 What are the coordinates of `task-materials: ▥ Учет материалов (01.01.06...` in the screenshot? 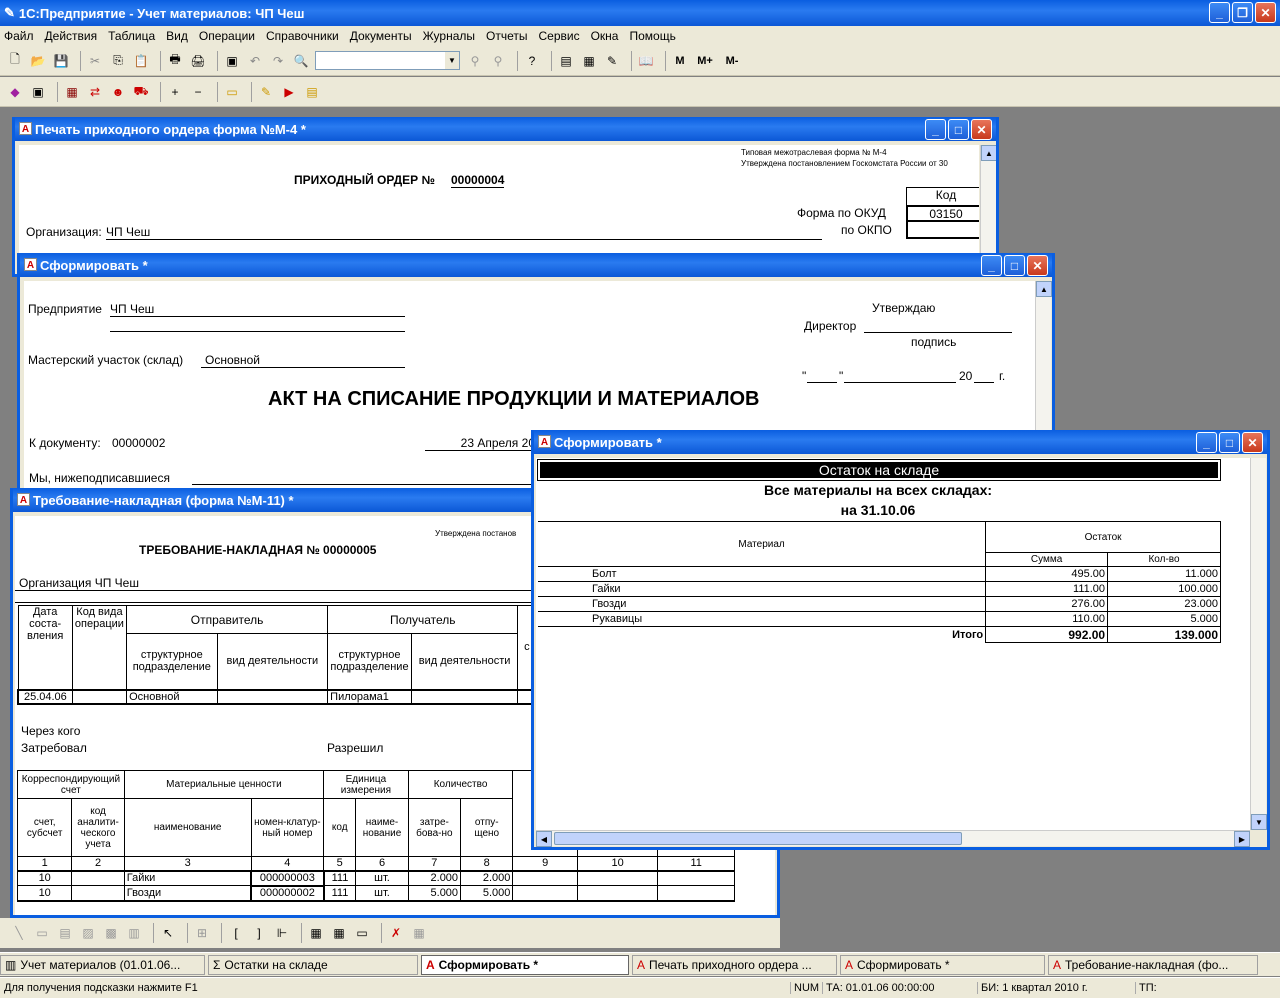 It's located at (102, 964).